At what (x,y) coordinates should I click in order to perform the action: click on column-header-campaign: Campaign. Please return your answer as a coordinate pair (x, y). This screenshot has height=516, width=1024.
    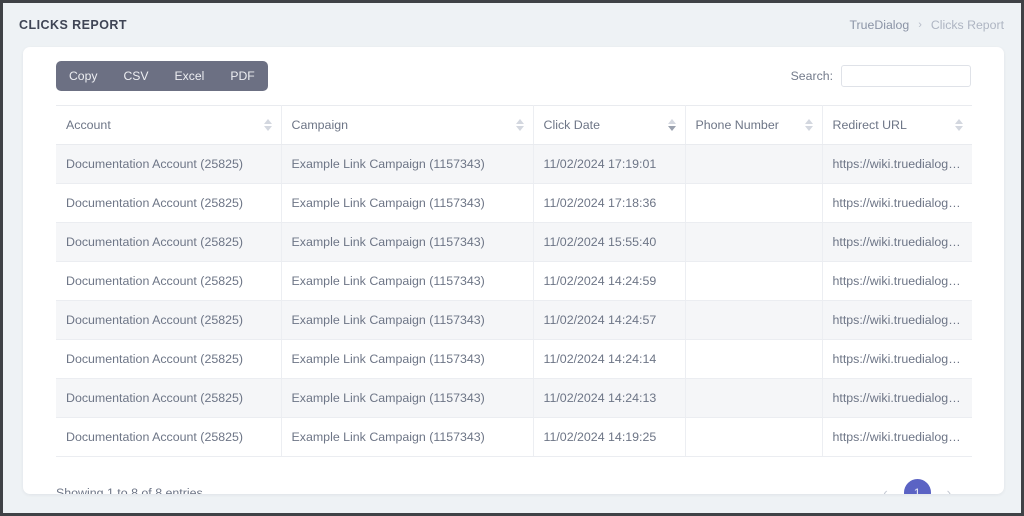
    Looking at the image, I should click on (407, 125).